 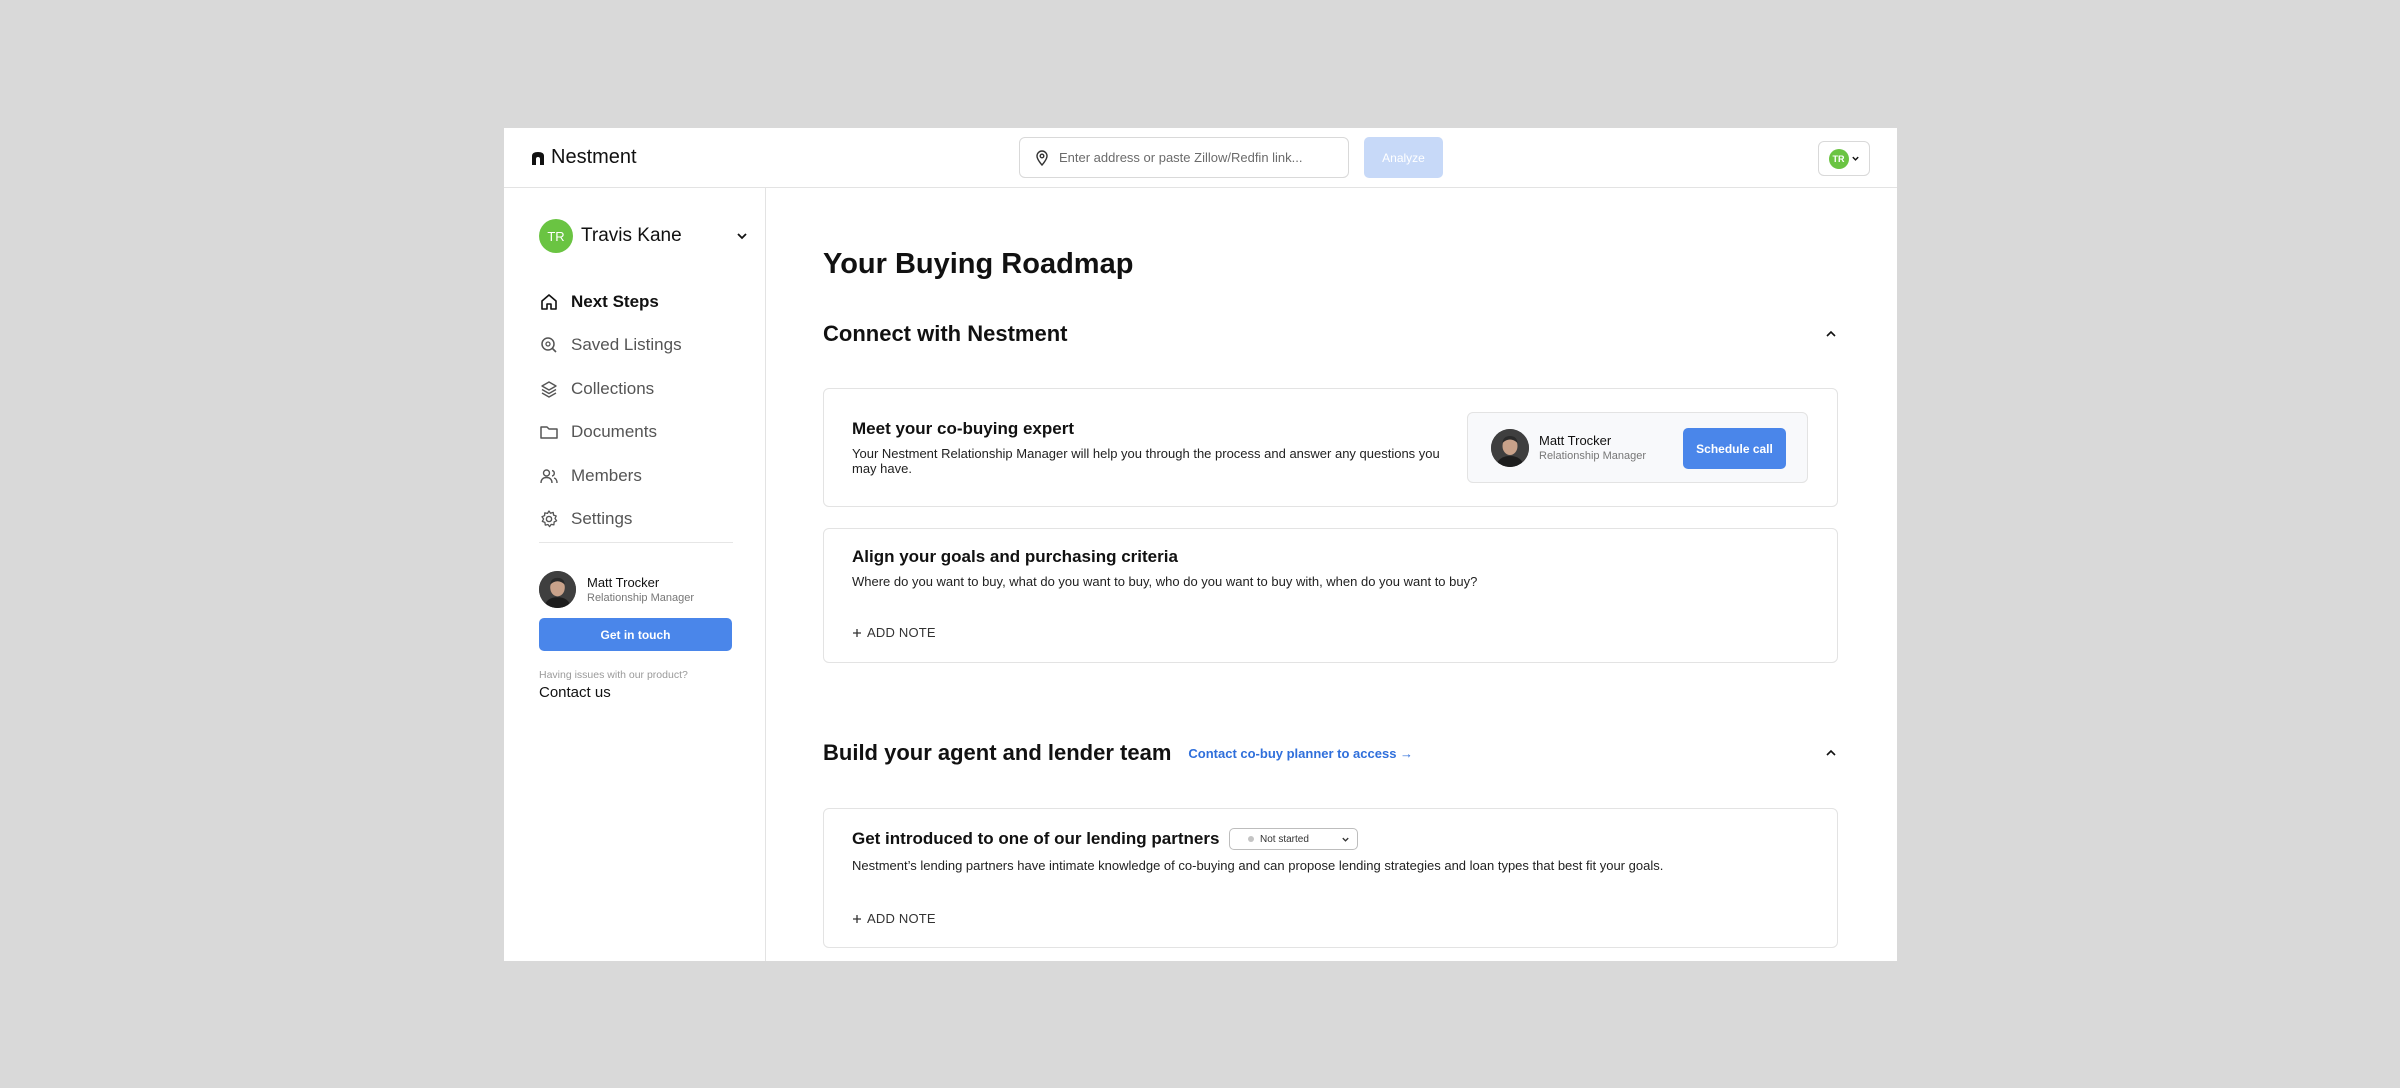 I want to click on relationship-manager-card: Matt Trocker Relationship Manager, so click(x=616, y=589).